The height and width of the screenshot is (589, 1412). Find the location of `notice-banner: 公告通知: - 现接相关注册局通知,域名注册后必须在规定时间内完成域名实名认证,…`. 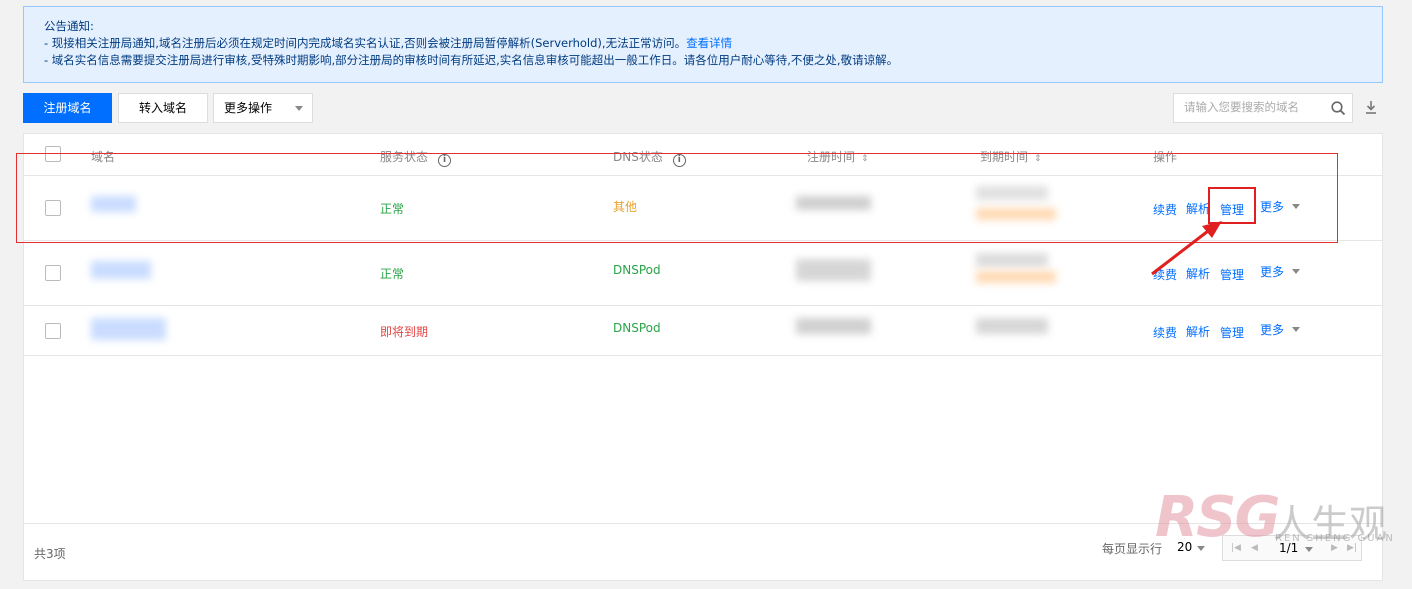

notice-banner: 公告通知: - 现接相关注册局通知,域名注册后必须在规定时间内完成域名实名认证,… is located at coordinates (703, 44).